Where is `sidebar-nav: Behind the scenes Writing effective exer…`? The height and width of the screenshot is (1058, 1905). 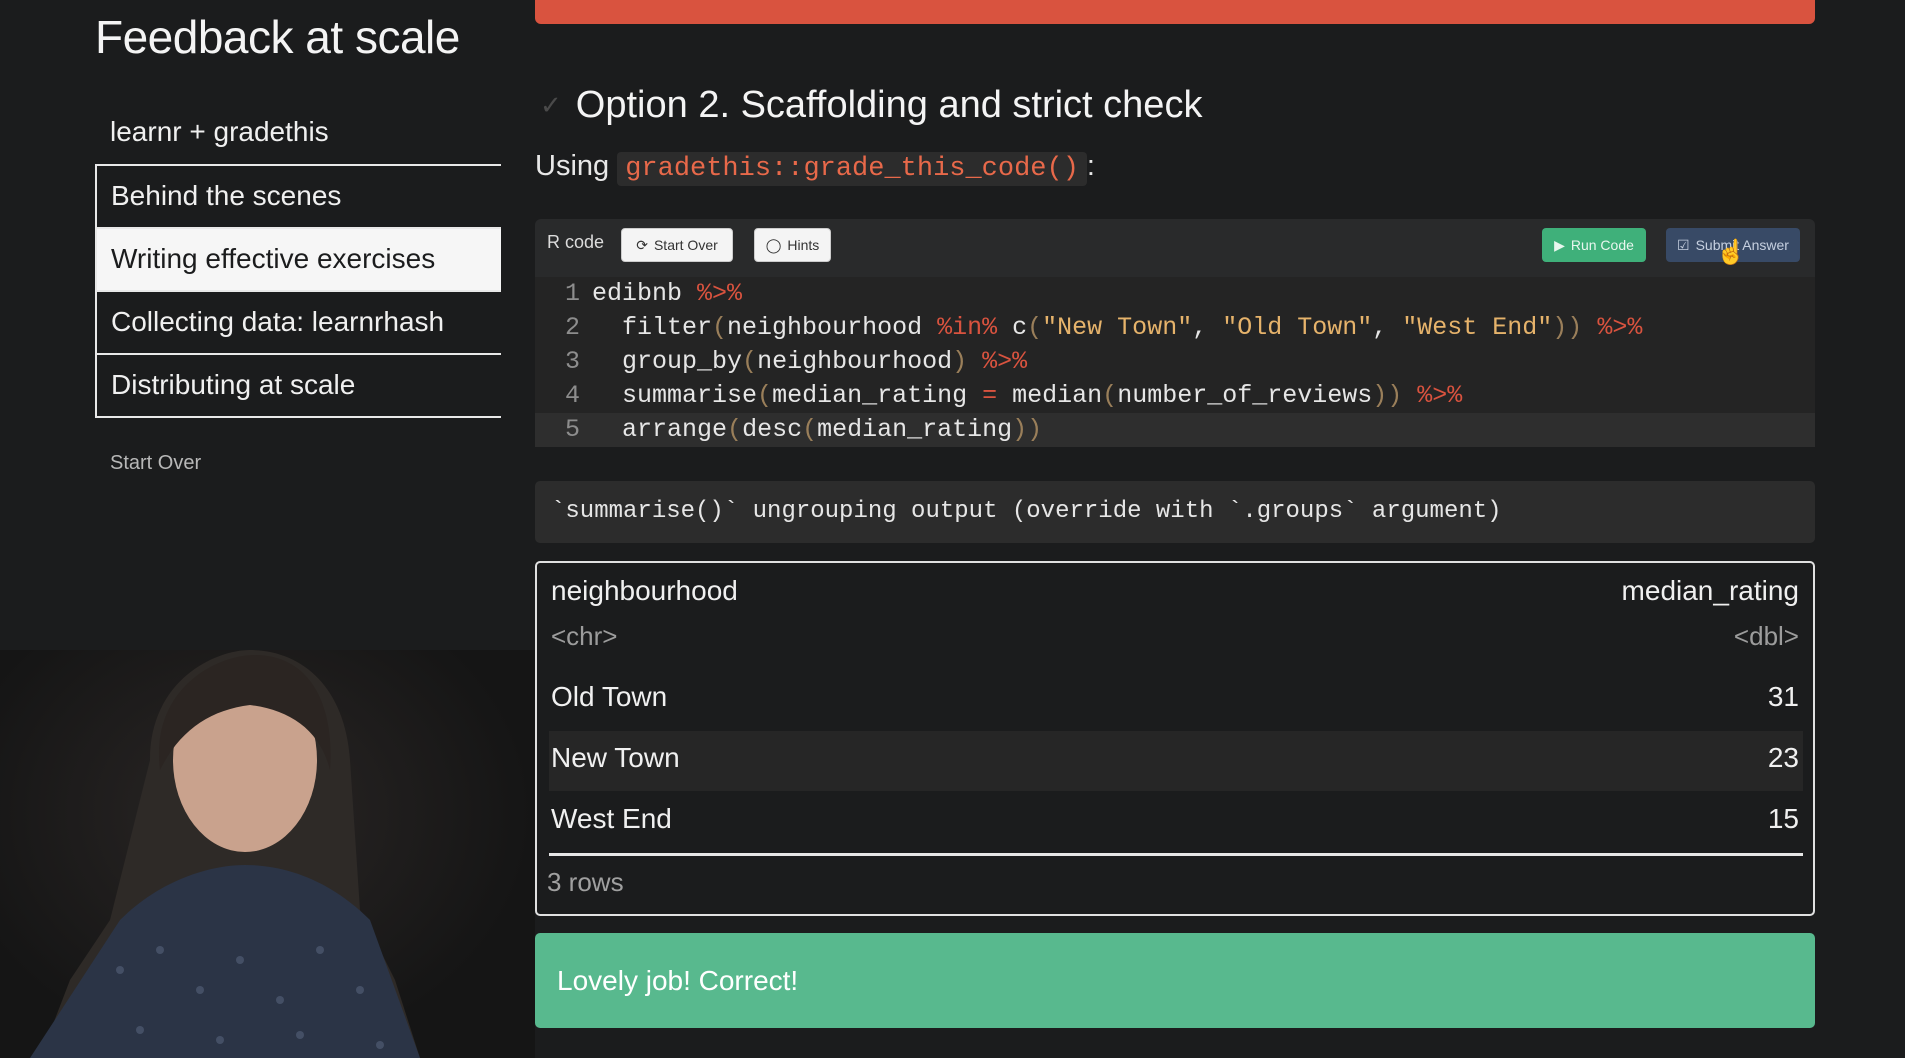
sidebar-nav: Behind the scenes Writing effective exer… is located at coordinates (298, 291).